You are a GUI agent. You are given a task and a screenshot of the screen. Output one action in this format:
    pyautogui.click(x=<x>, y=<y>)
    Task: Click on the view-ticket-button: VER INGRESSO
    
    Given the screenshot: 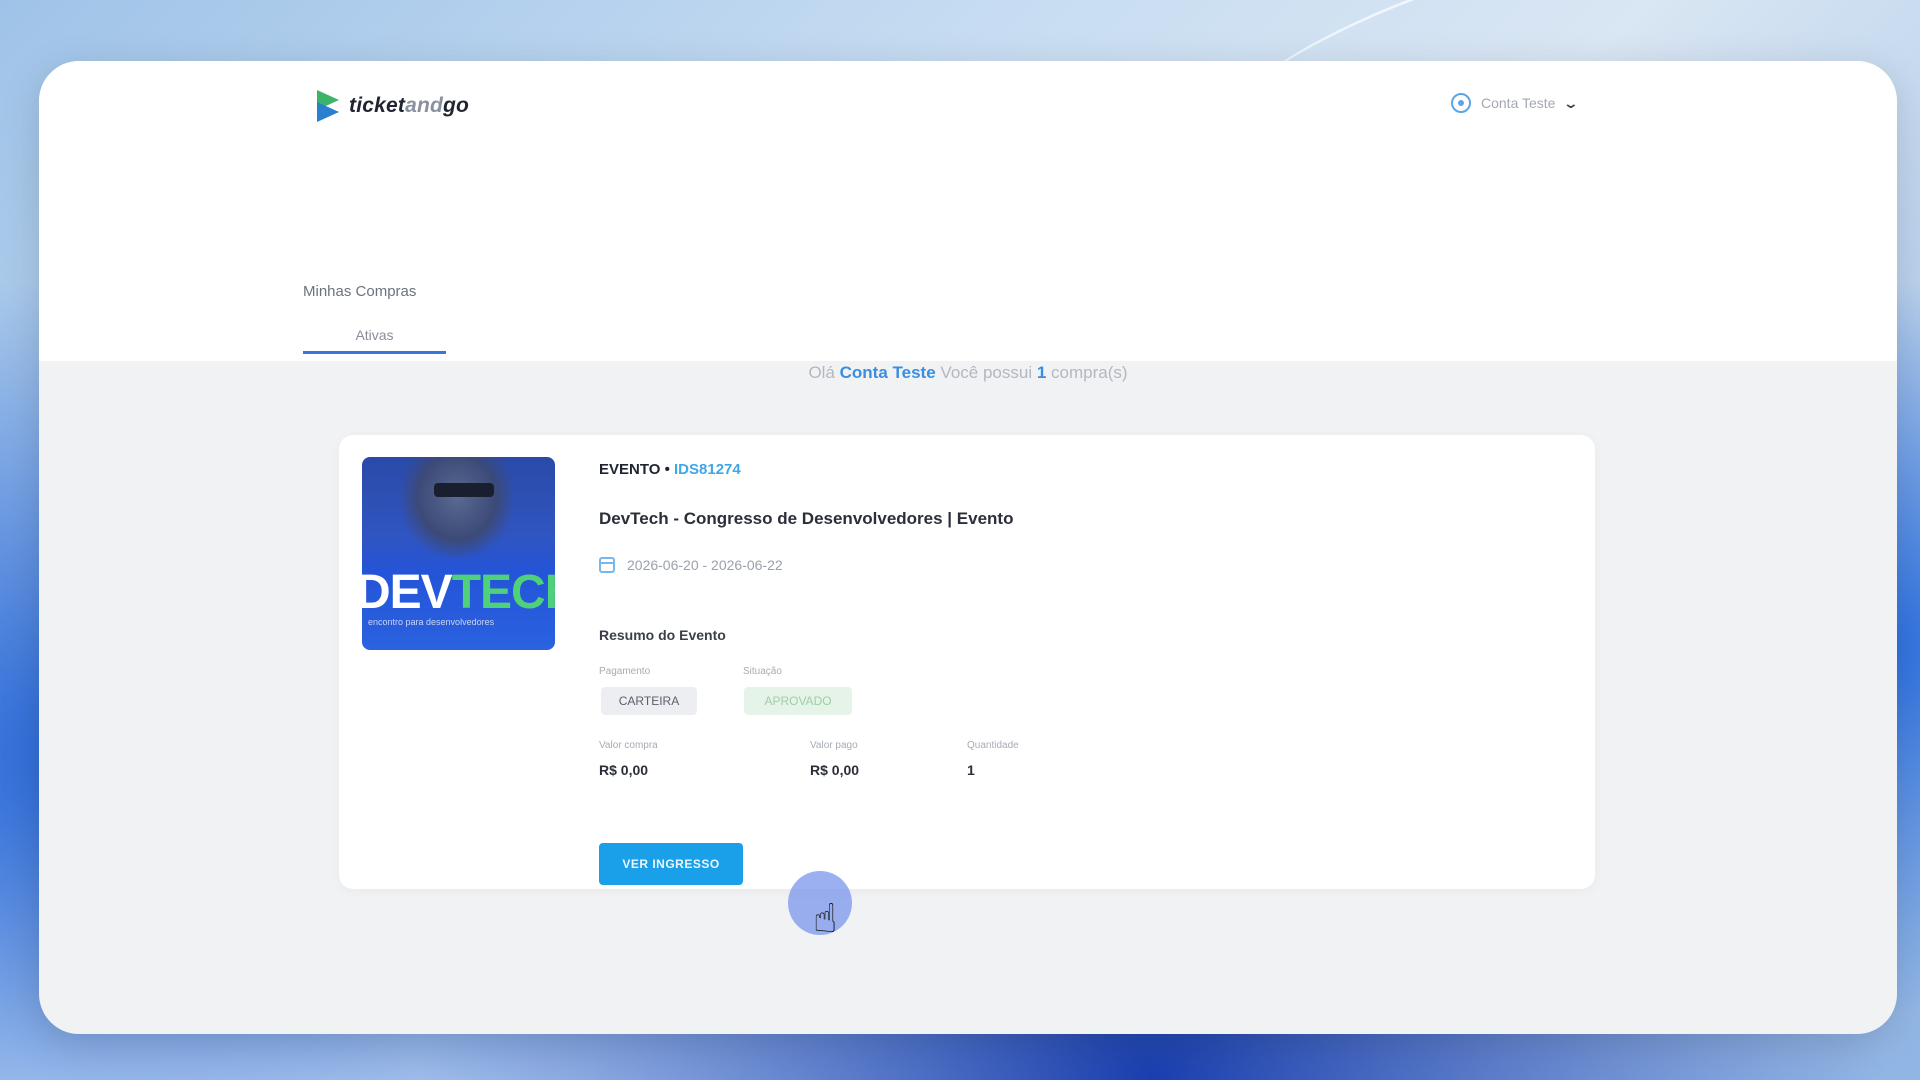 What is the action you would take?
    pyautogui.click(x=671, y=864)
    